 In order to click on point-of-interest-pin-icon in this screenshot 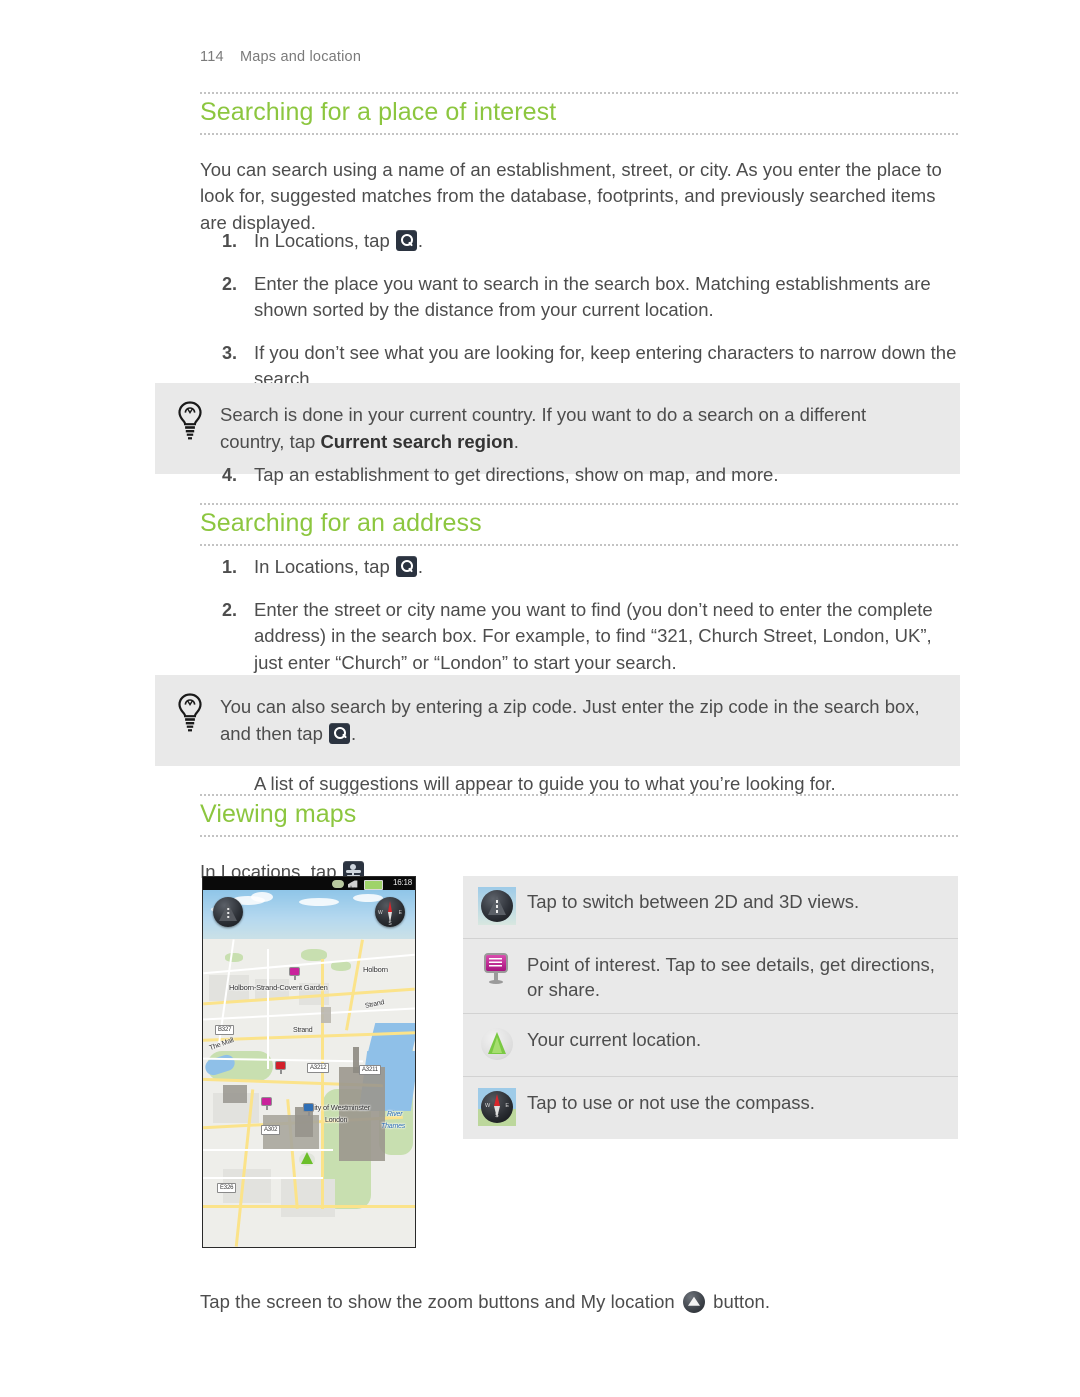, I will do `click(497, 969)`.